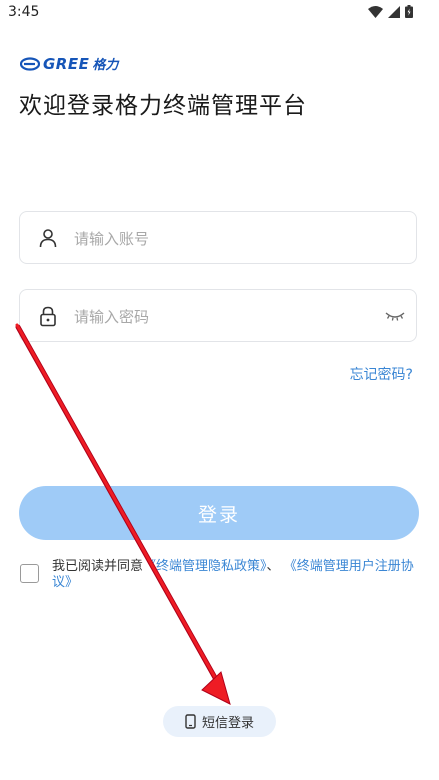  What do you see at coordinates (30, 63) in the screenshot?
I see `gree-logo-mark-icon` at bounding box center [30, 63].